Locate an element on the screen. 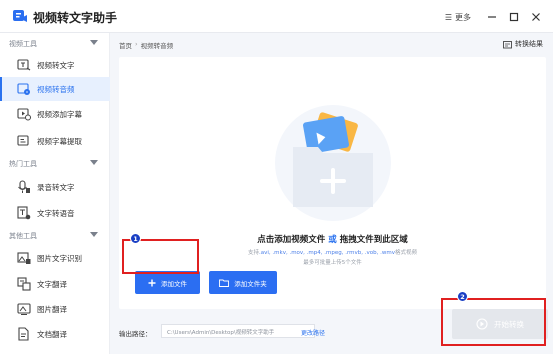 Image resolution: width=553 pixels, height=354 pixels. section-title: 热门工具 is located at coordinates (23, 164).